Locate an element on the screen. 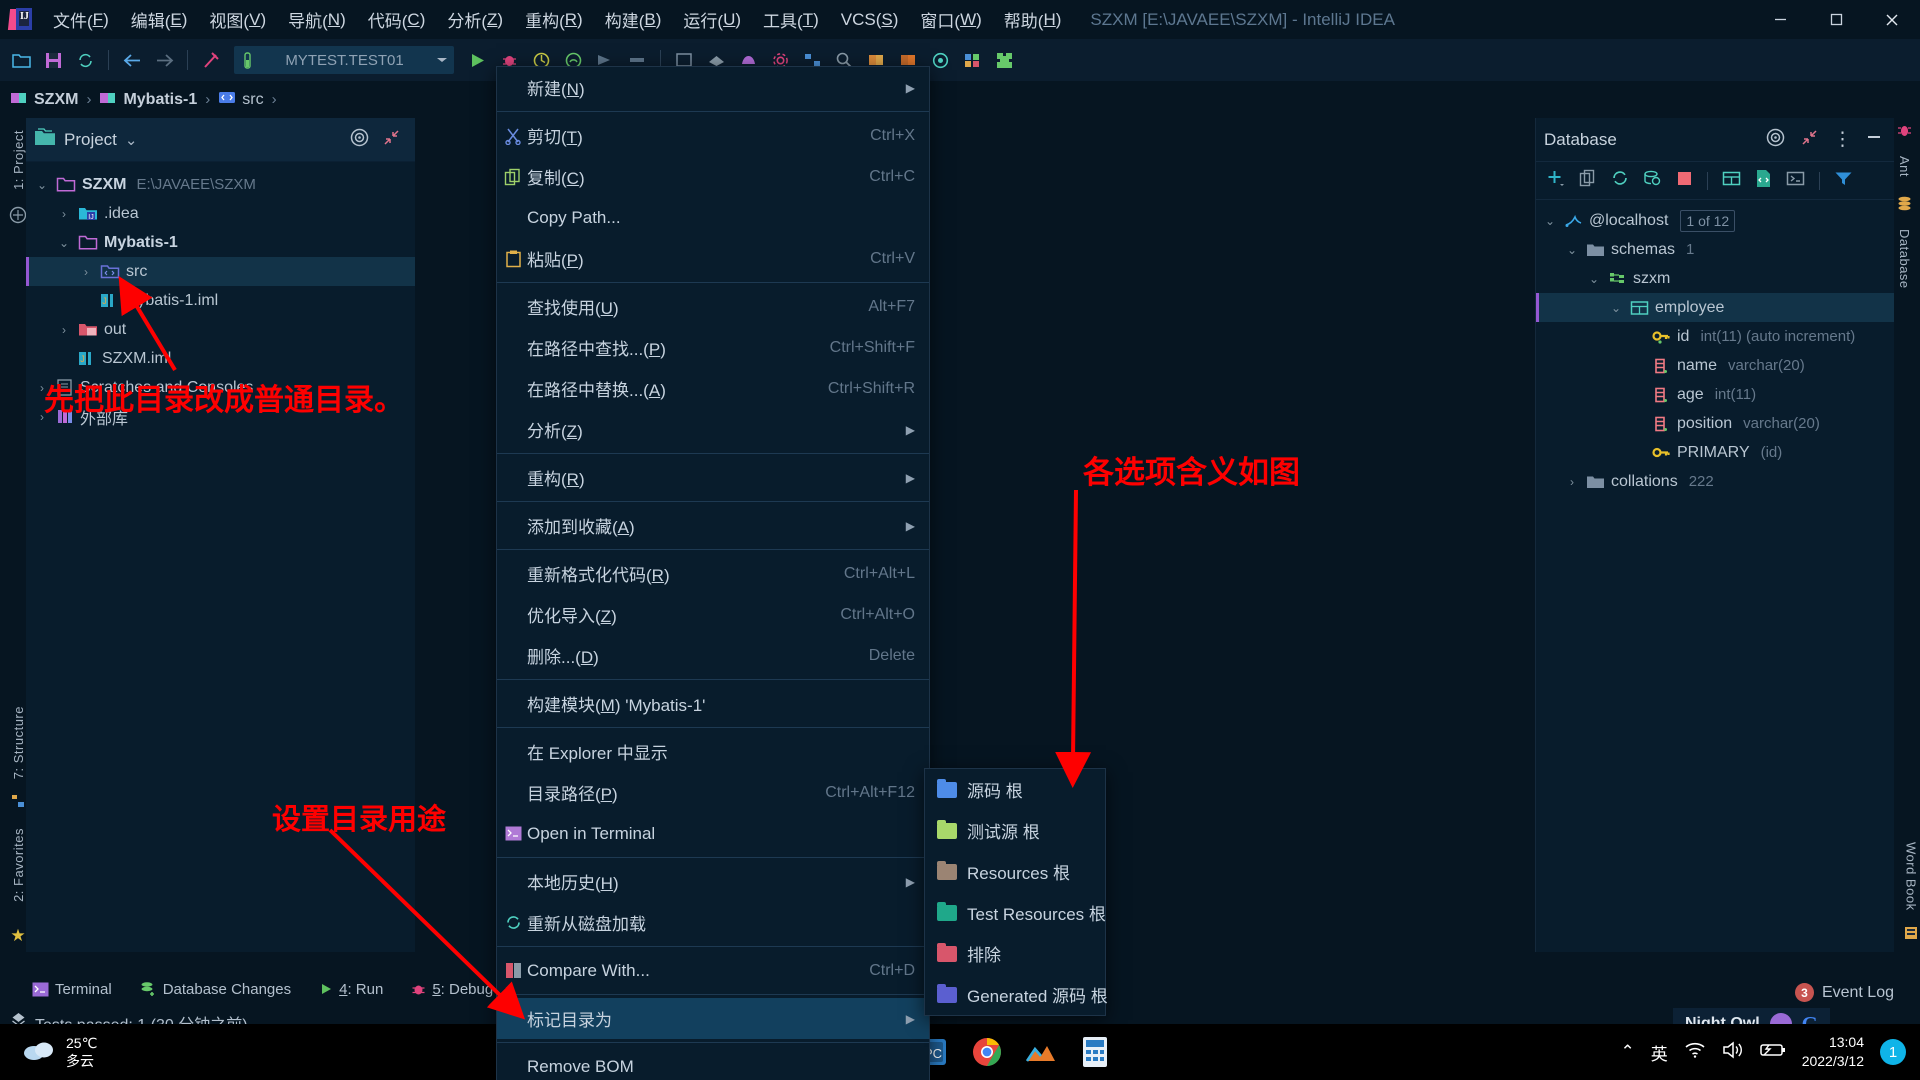 The image size is (1920, 1080). submenu-item-2: Resources 根 is located at coordinates (1015, 871).